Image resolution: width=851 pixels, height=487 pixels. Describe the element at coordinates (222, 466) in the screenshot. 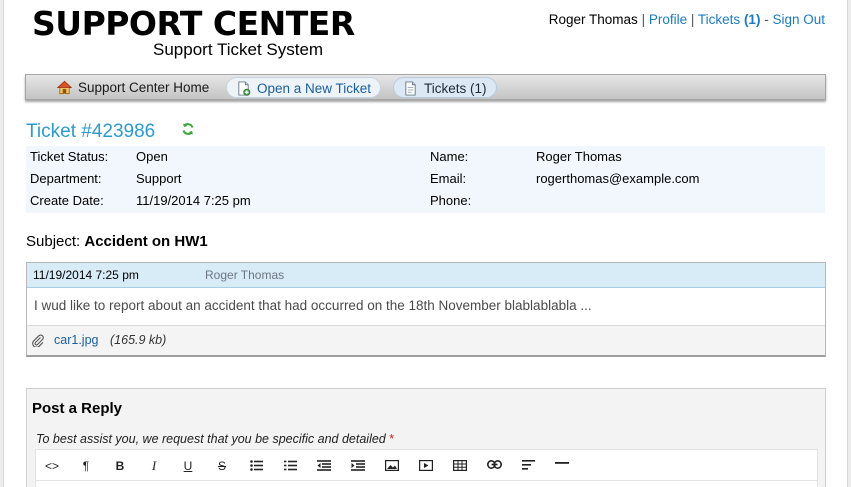

I see `strikethrough-button: S` at that location.